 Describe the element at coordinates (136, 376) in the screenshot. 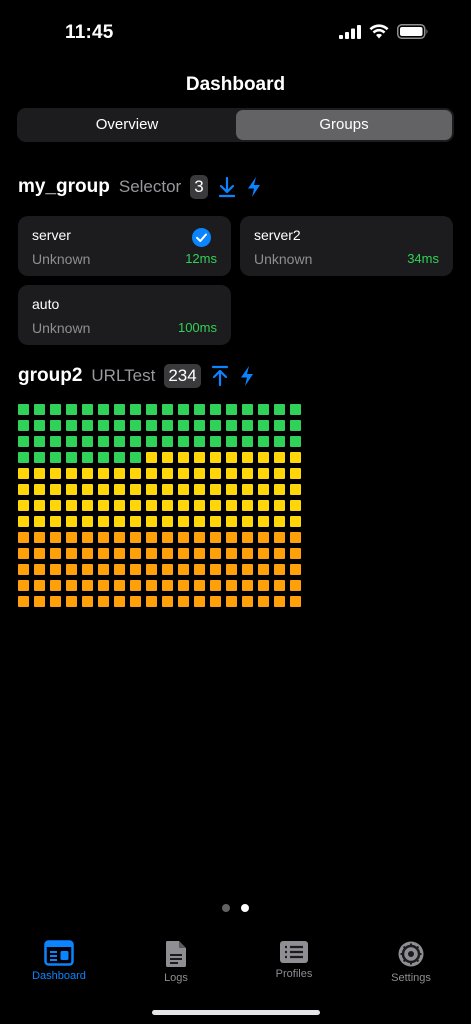

I see `group-header-group2: group2 URLTest 234` at that location.